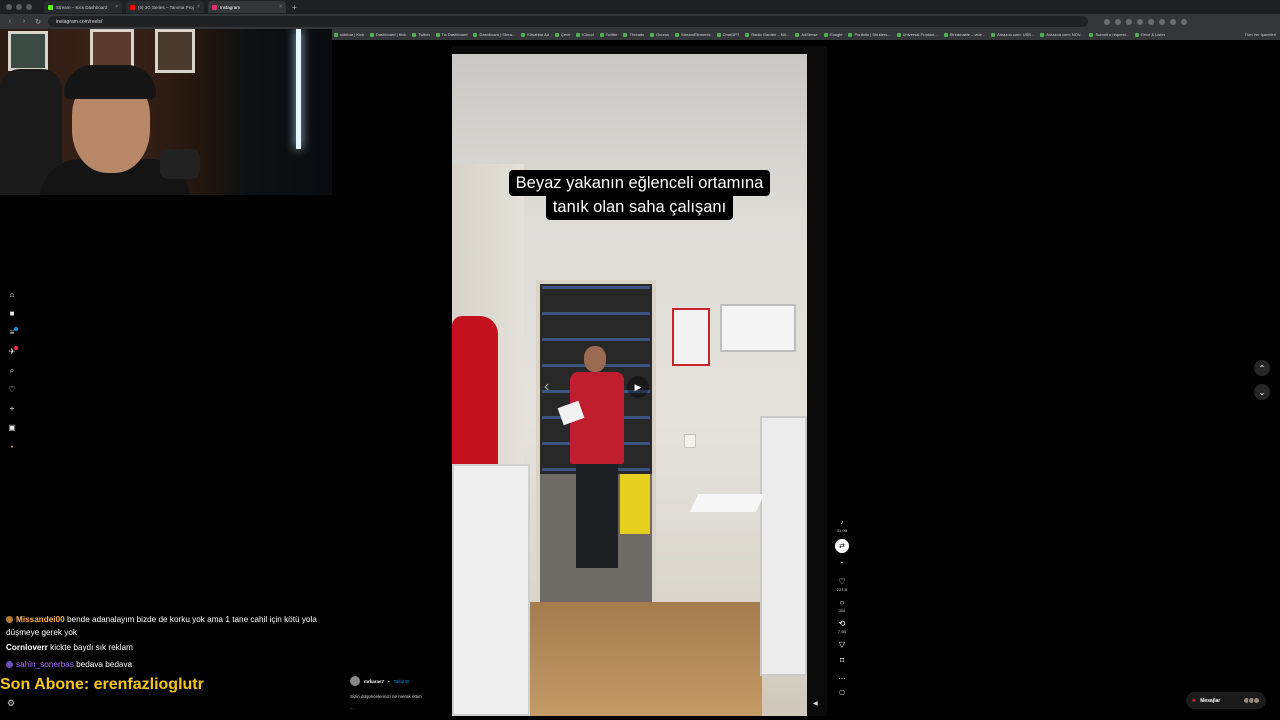 Image resolution: width=1280 pixels, height=720 pixels. I want to click on bookmark-item: Twitter, so click(608, 34).